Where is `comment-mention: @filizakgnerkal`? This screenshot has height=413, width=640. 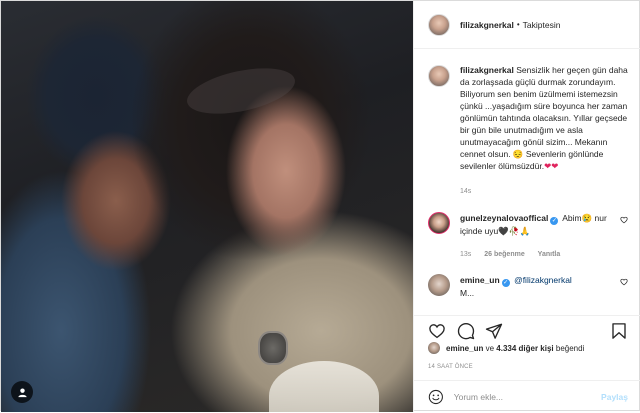 comment-mention: @filizakgnerkal is located at coordinates (543, 280).